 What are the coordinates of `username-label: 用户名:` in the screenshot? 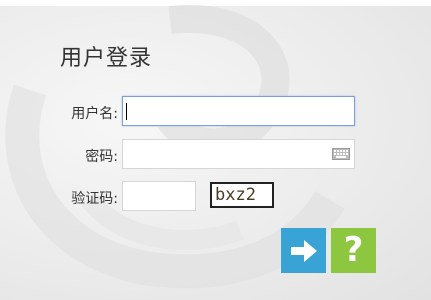 It's located at (94, 114).